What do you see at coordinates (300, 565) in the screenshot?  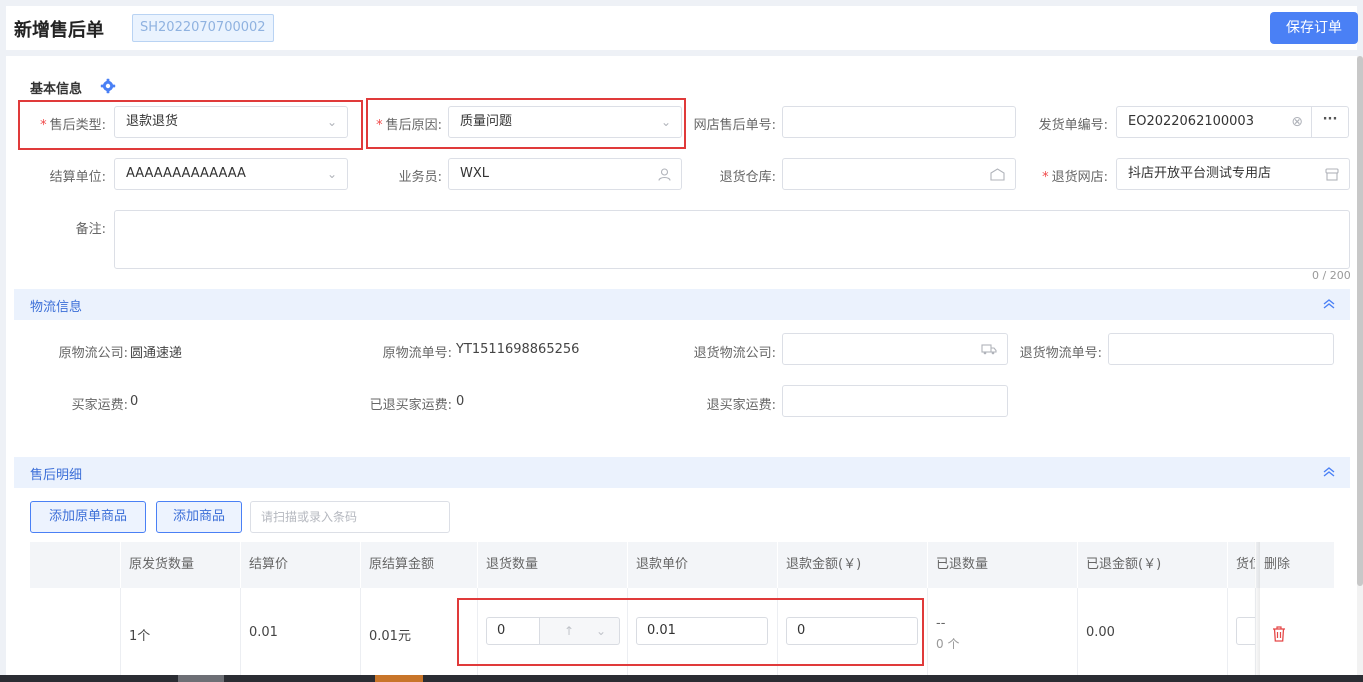 I see `col-settle-price: 结算价` at bounding box center [300, 565].